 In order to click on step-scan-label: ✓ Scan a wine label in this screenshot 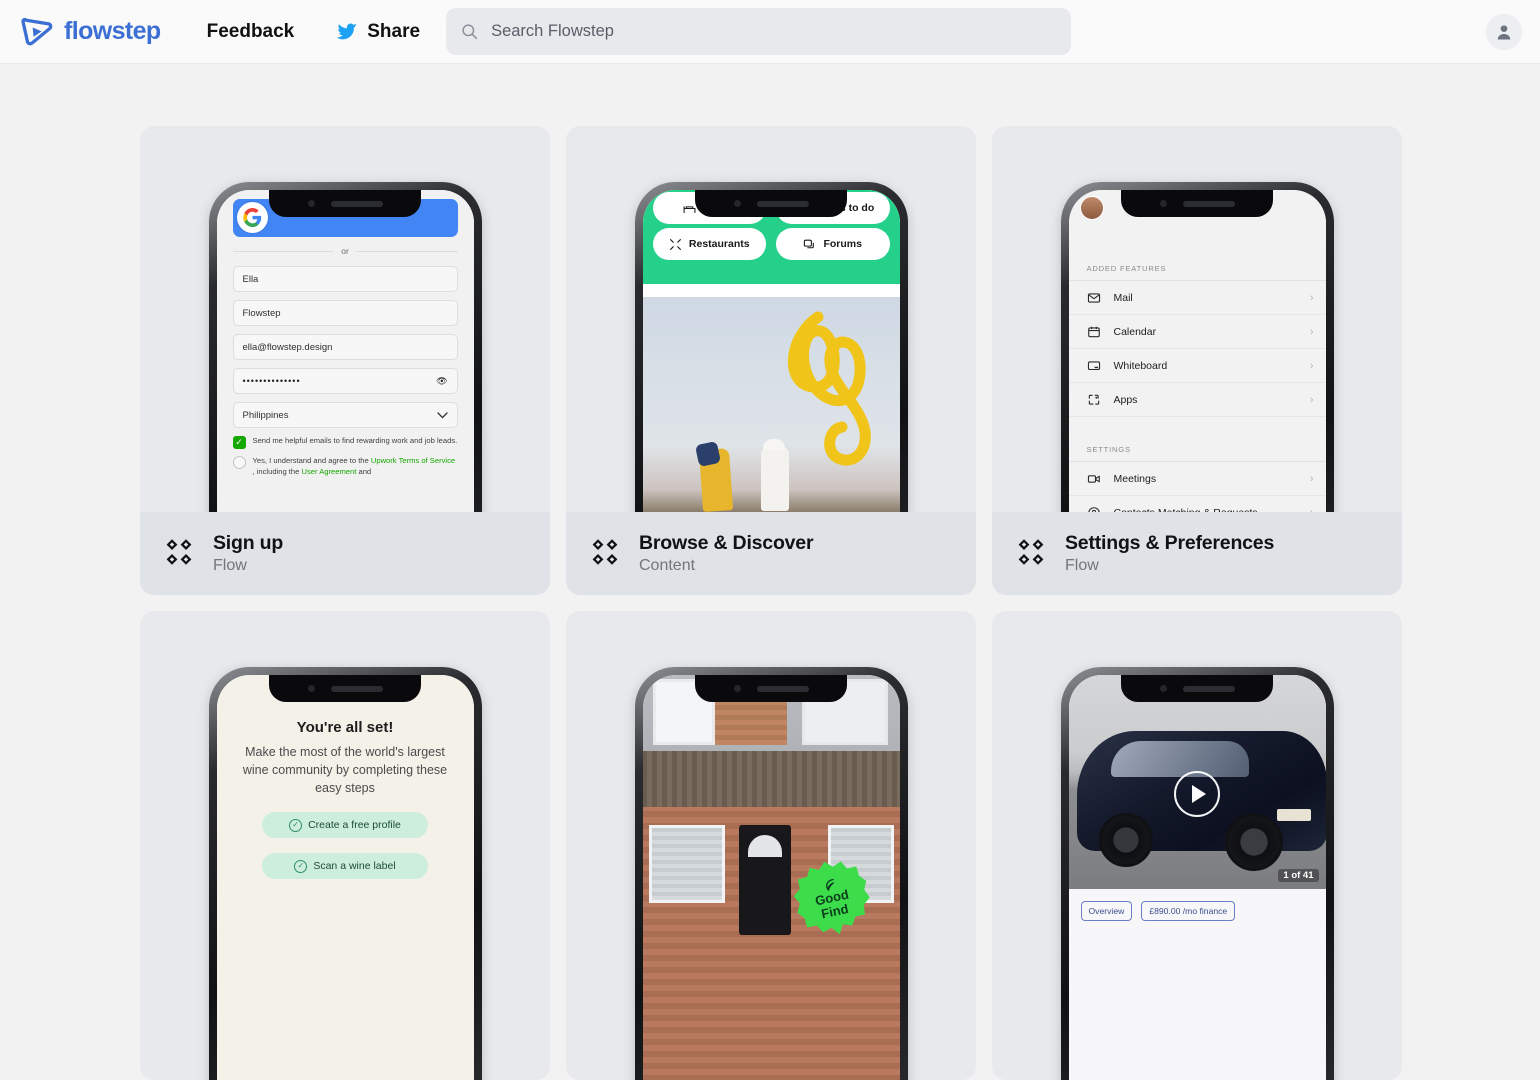, I will do `click(345, 866)`.